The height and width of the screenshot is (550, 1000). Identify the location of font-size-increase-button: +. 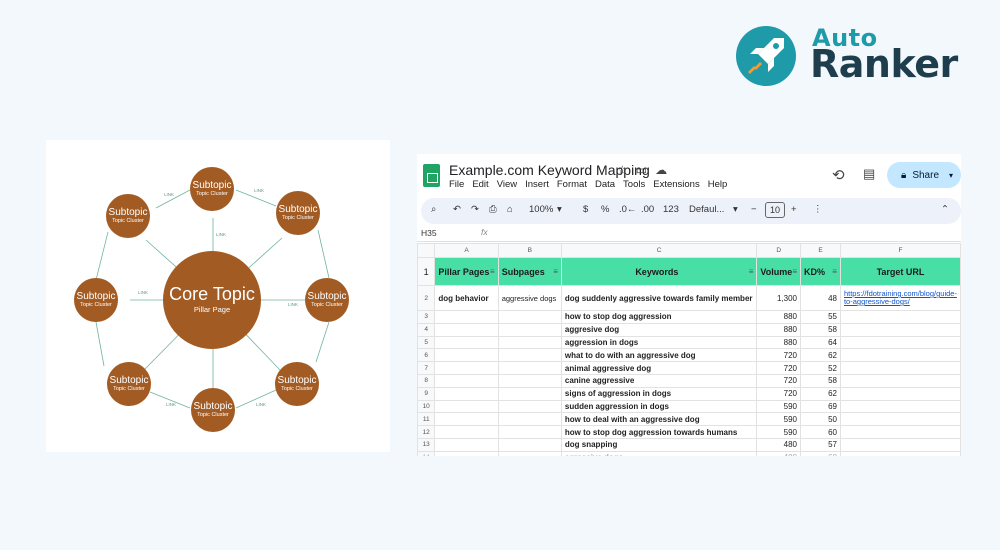
(794, 209).